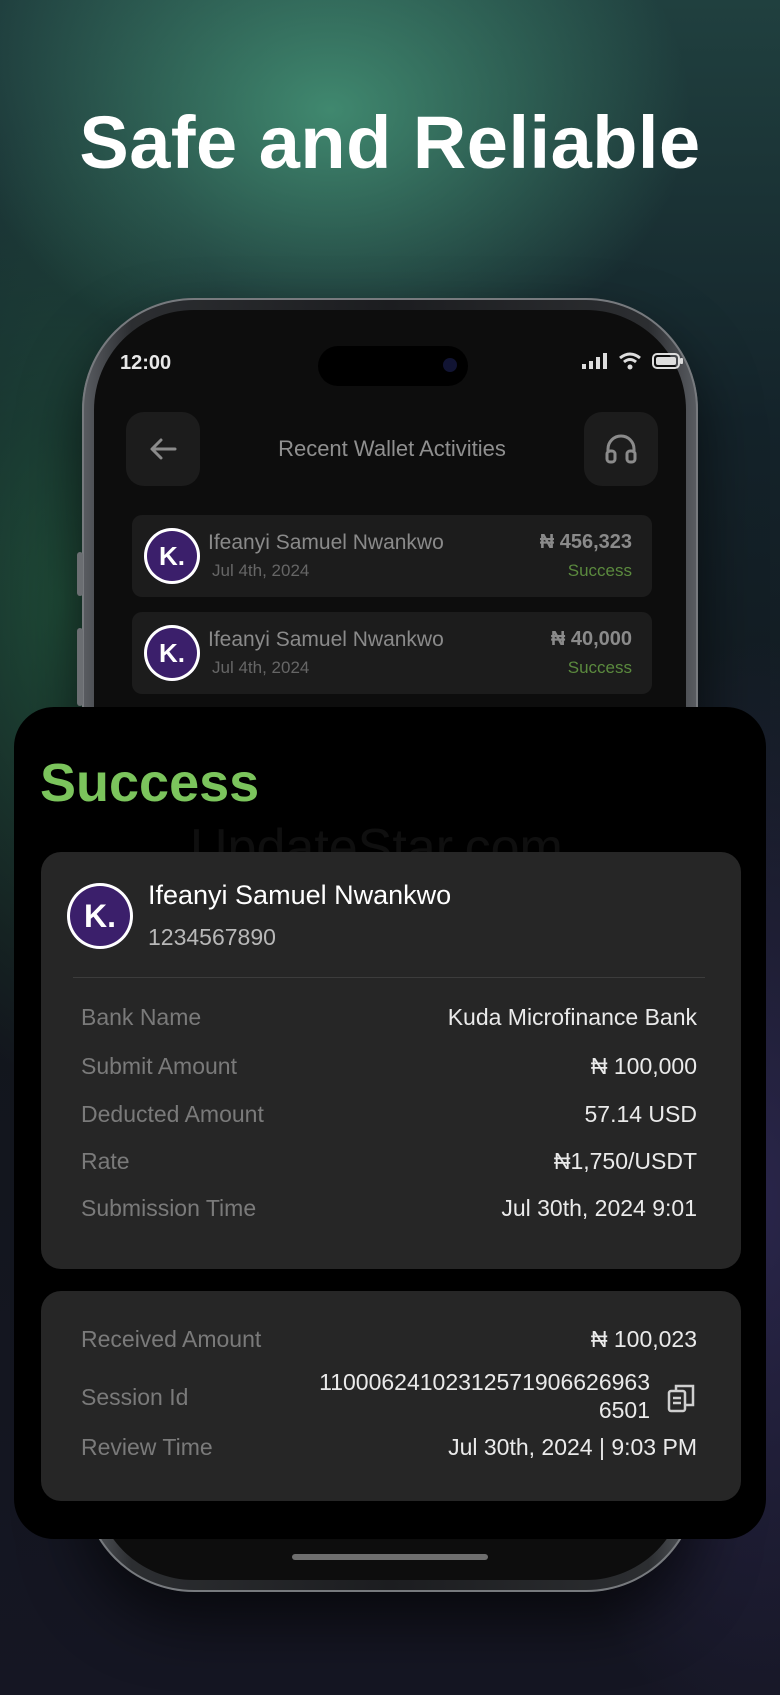 The width and height of the screenshot is (780, 1695). I want to click on session-id-value: 11000624102312571906626963 6501, so click(484, 1396).